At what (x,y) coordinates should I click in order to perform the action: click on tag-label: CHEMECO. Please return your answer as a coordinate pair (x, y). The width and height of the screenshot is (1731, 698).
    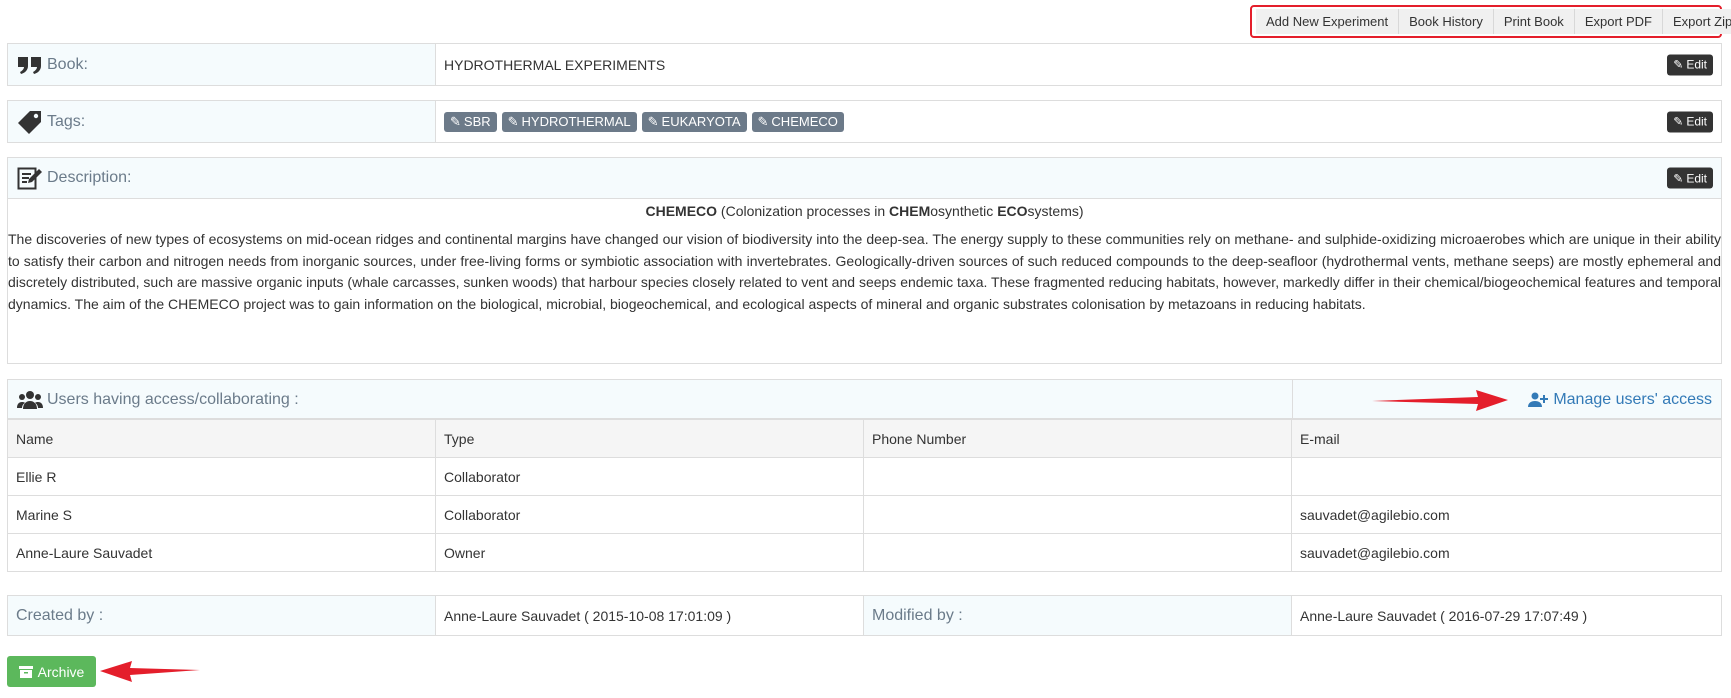
    Looking at the image, I should click on (804, 121).